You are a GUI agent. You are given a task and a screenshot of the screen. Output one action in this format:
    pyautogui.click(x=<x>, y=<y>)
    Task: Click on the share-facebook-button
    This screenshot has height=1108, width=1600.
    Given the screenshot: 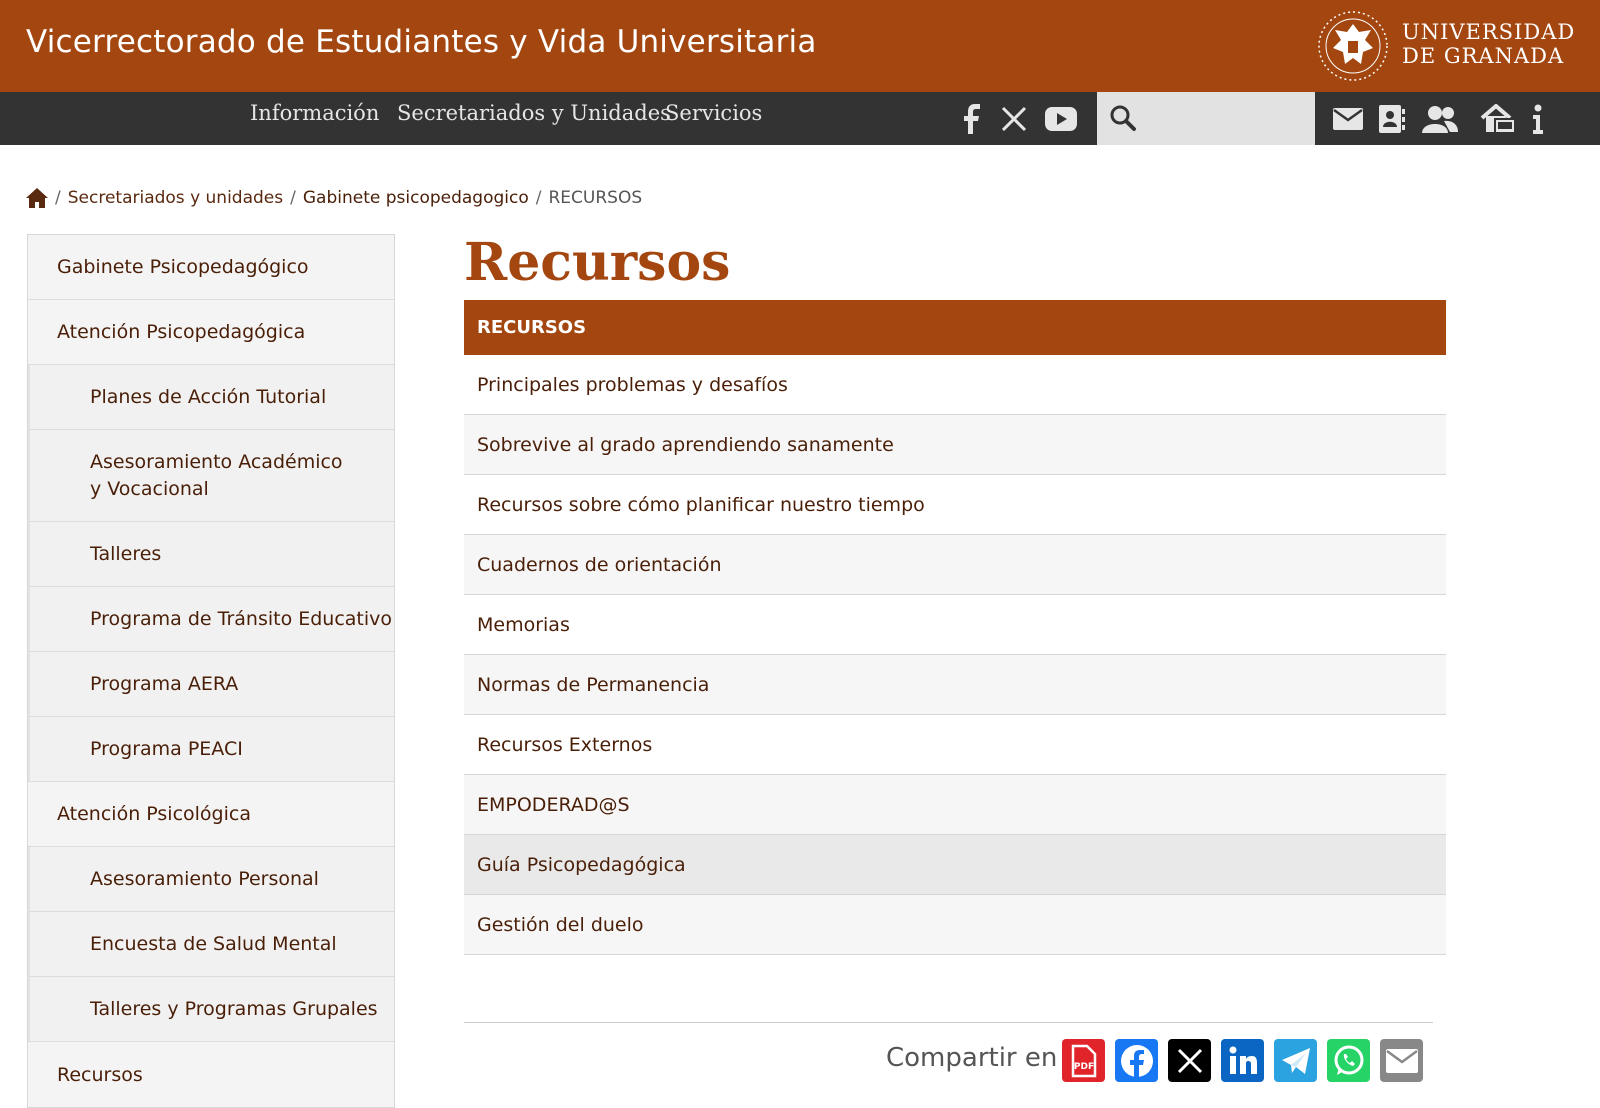 What is the action you would take?
    pyautogui.click(x=1136, y=1060)
    